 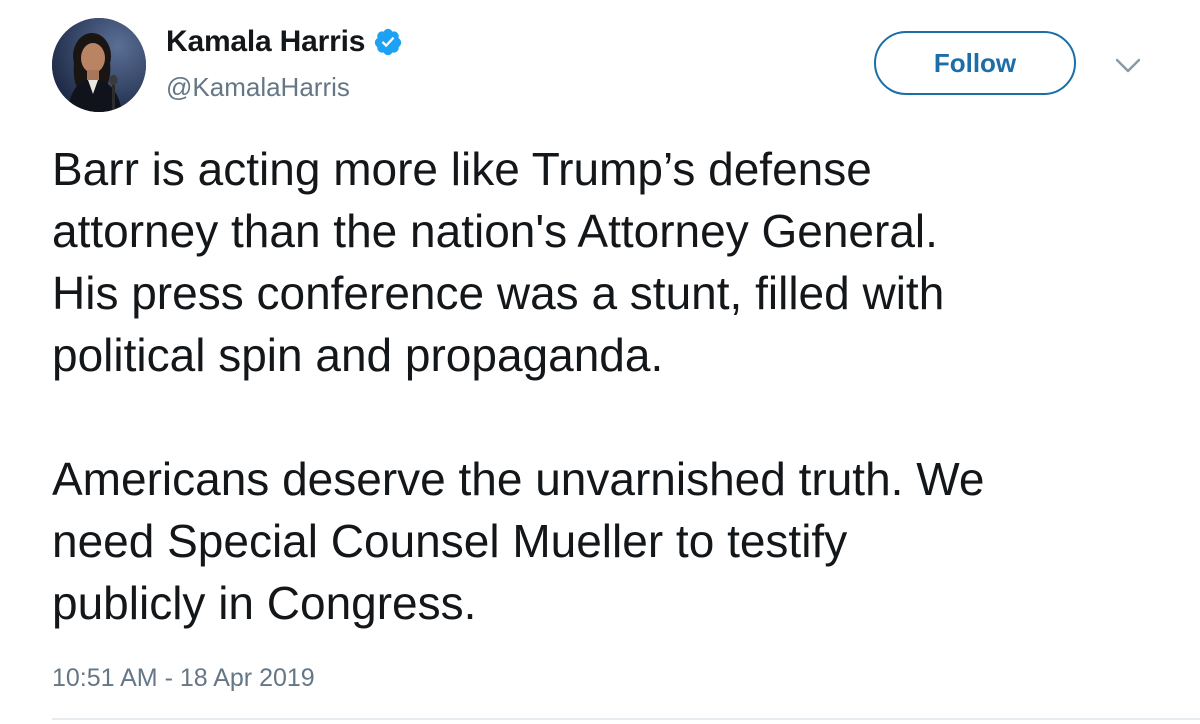 What do you see at coordinates (1128, 66) in the screenshot?
I see `chevron-down-icon` at bounding box center [1128, 66].